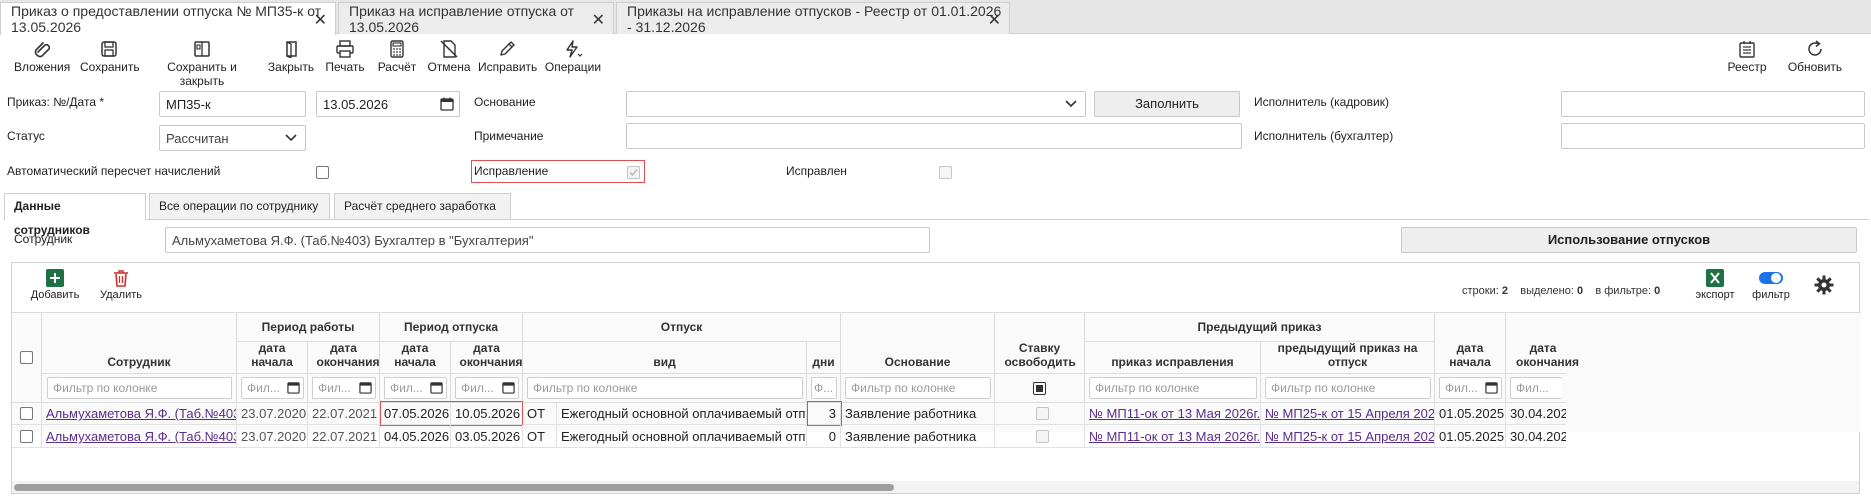 This screenshot has width=1871, height=501. What do you see at coordinates (109, 49) in the screenshot?
I see `save-icon` at bounding box center [109, 49].